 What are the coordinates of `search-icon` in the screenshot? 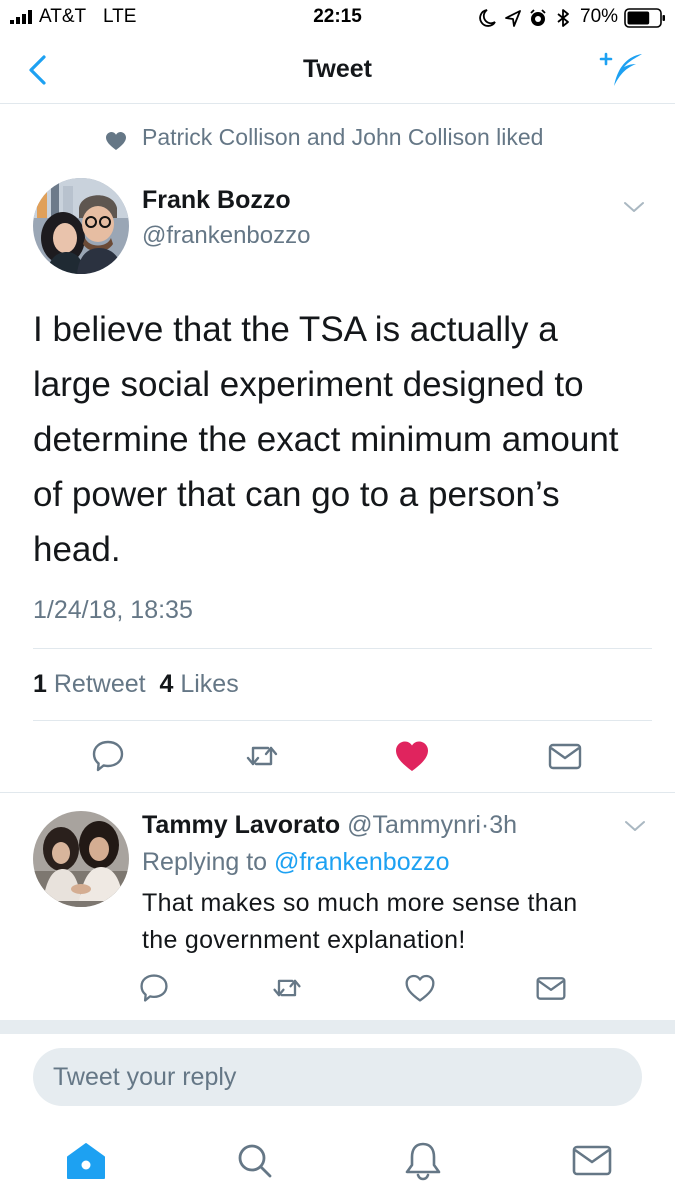 It's located at (254, 1160).